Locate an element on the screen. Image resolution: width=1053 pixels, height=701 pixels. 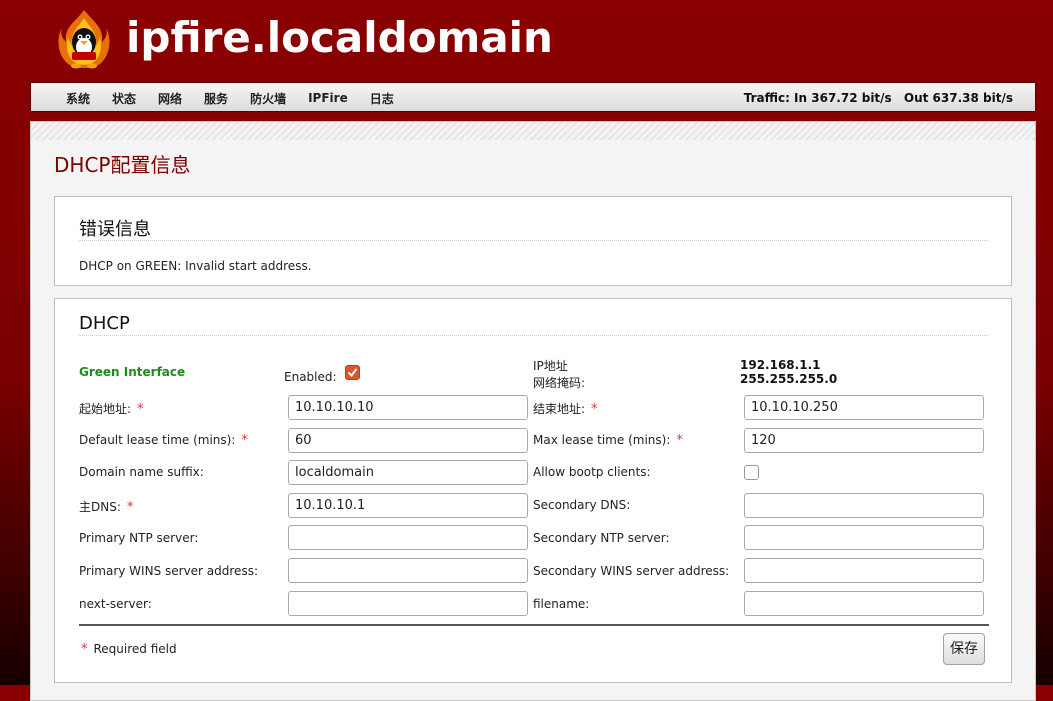
netmask-label: 网络掩码: is located at coordinates (559, 383).